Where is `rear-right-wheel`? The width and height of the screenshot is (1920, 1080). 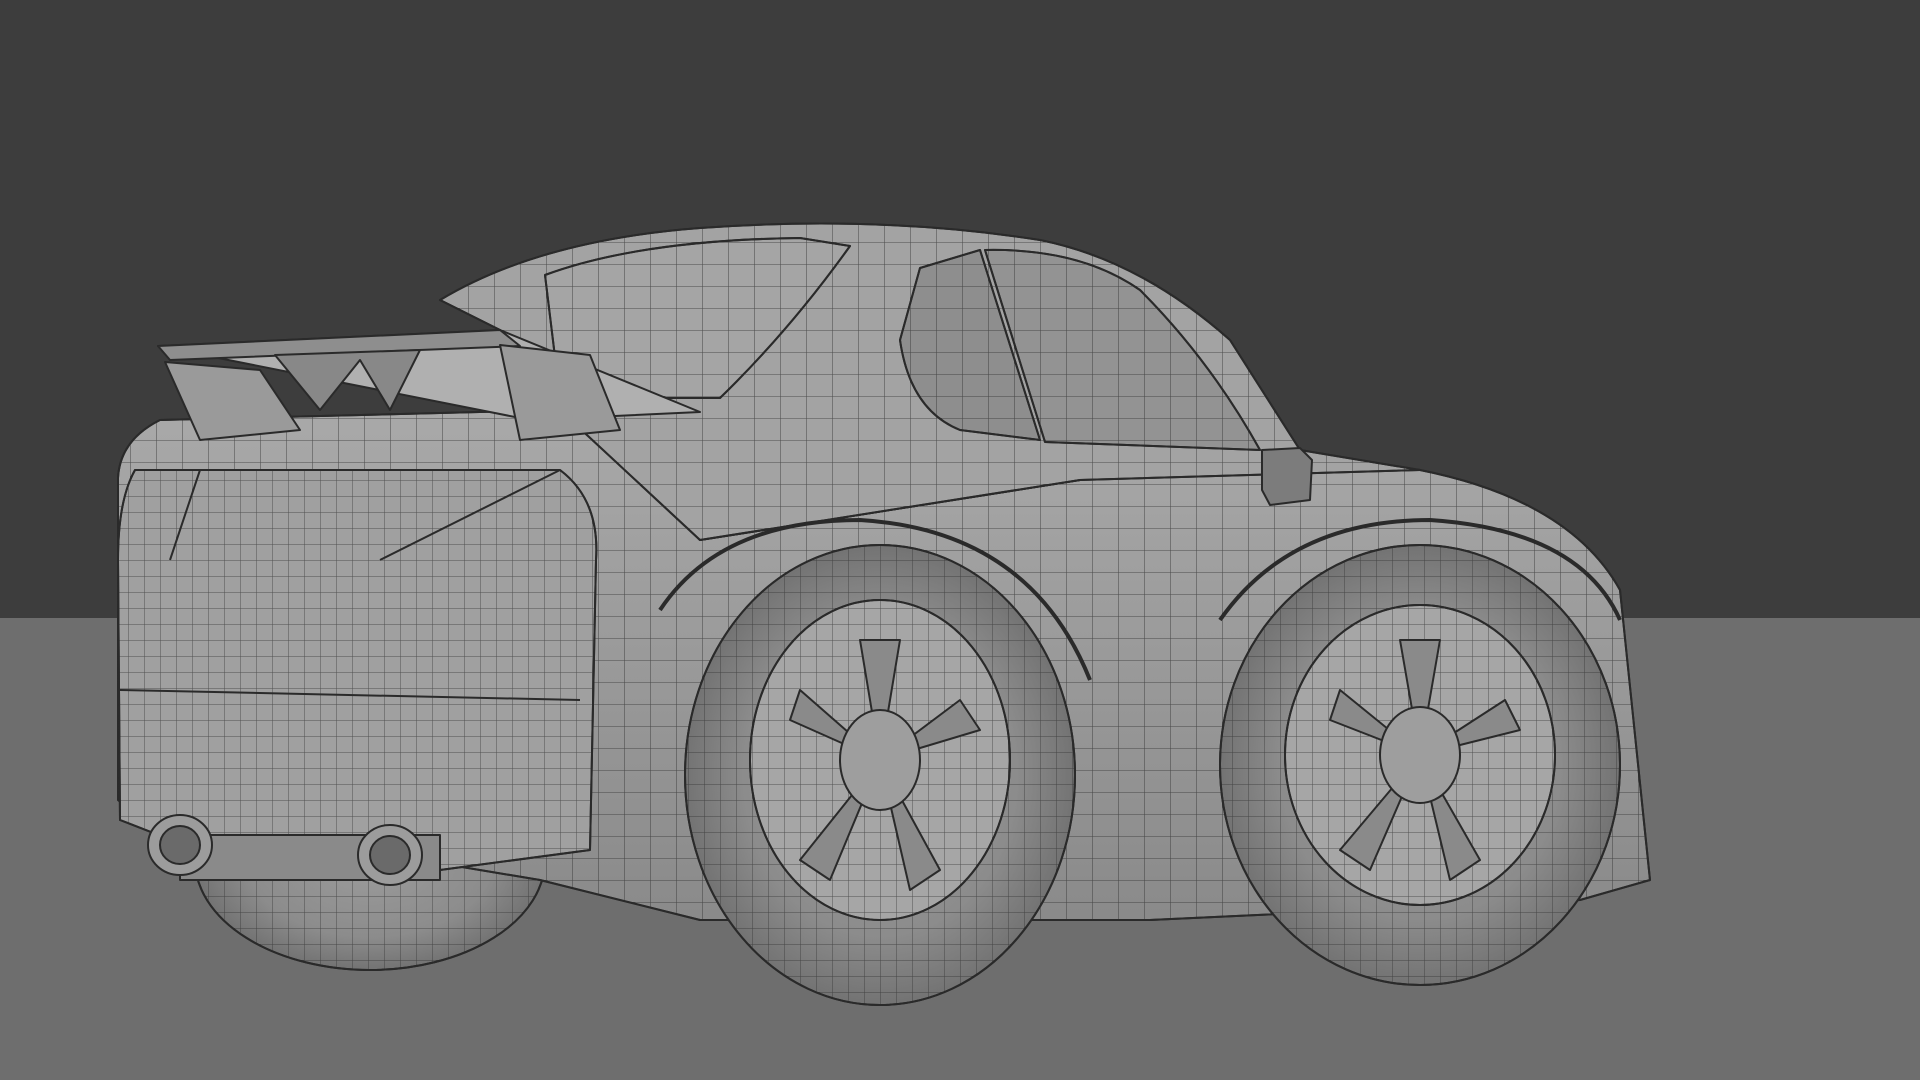
rear-right-wheel is located at coordinates (880, 775).